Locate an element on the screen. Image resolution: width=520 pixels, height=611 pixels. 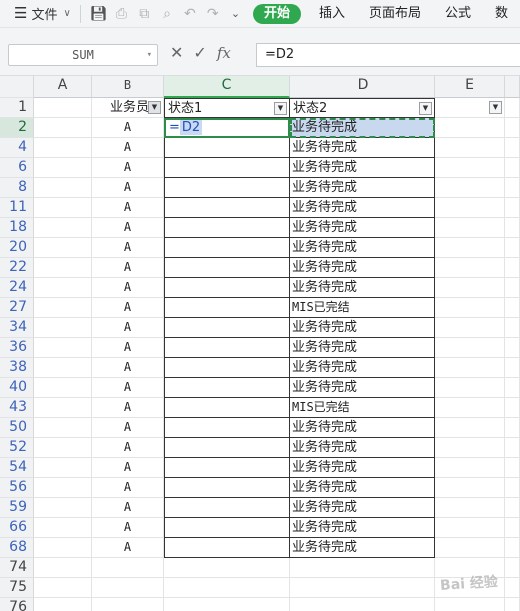
row-header: 6 is located at coordinates (17, 168).